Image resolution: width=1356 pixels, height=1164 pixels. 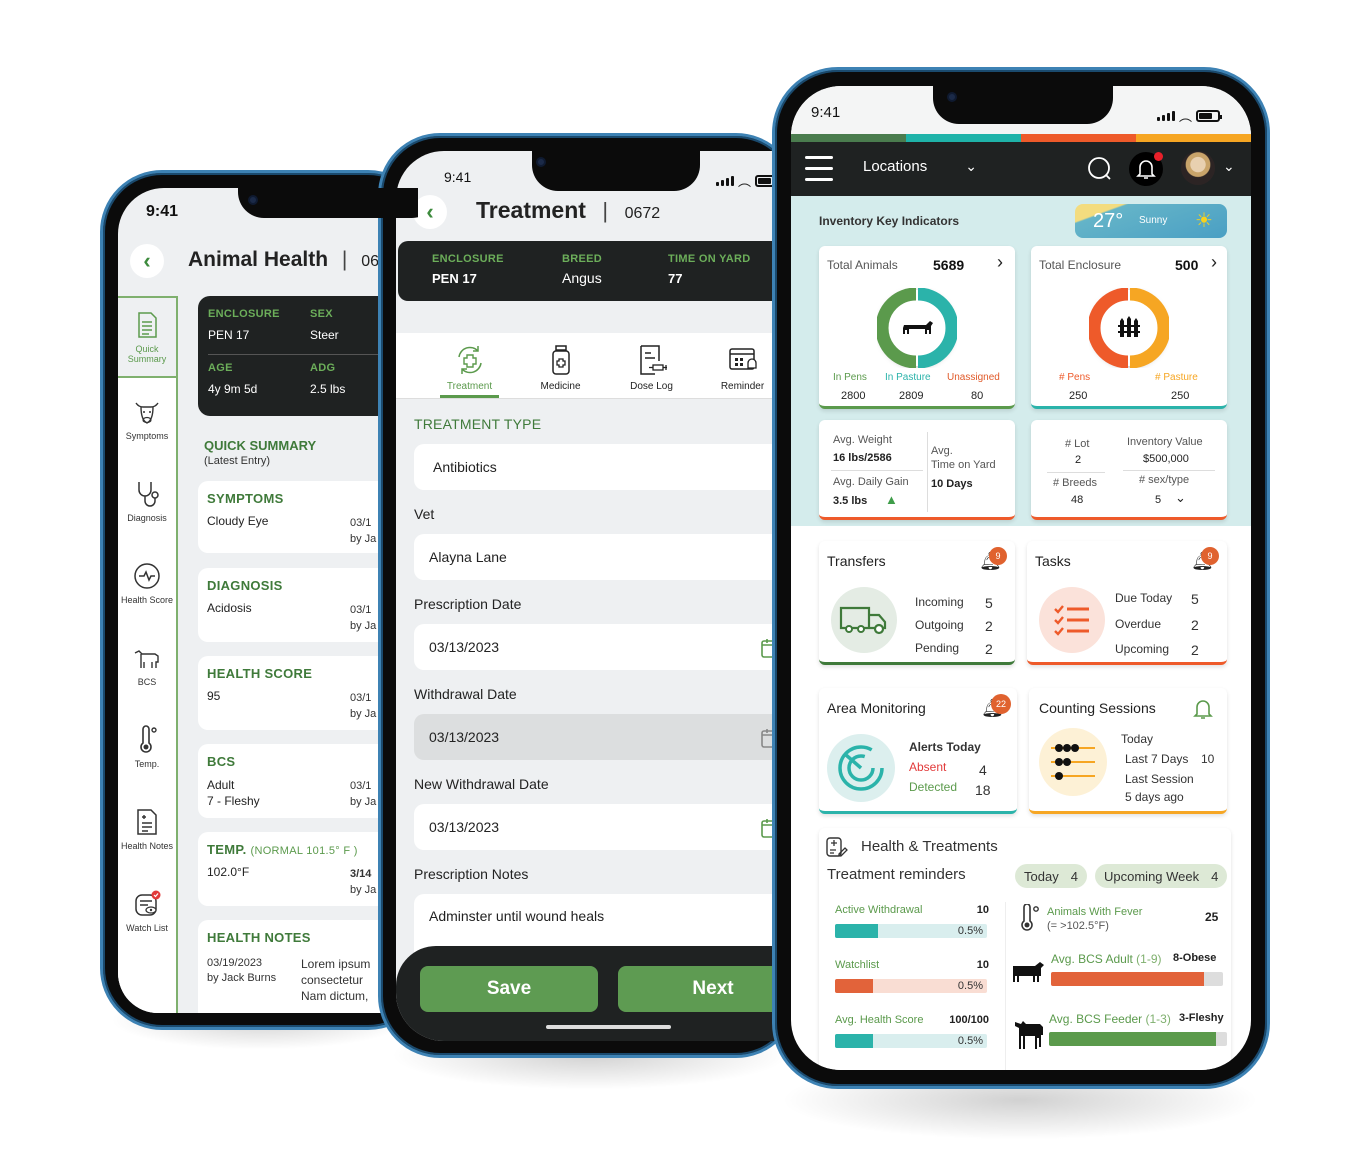 What do you see at coordinates (424, 514) in the screenshot?
I see `field-label: Vet` at bounding box center [424, 514].